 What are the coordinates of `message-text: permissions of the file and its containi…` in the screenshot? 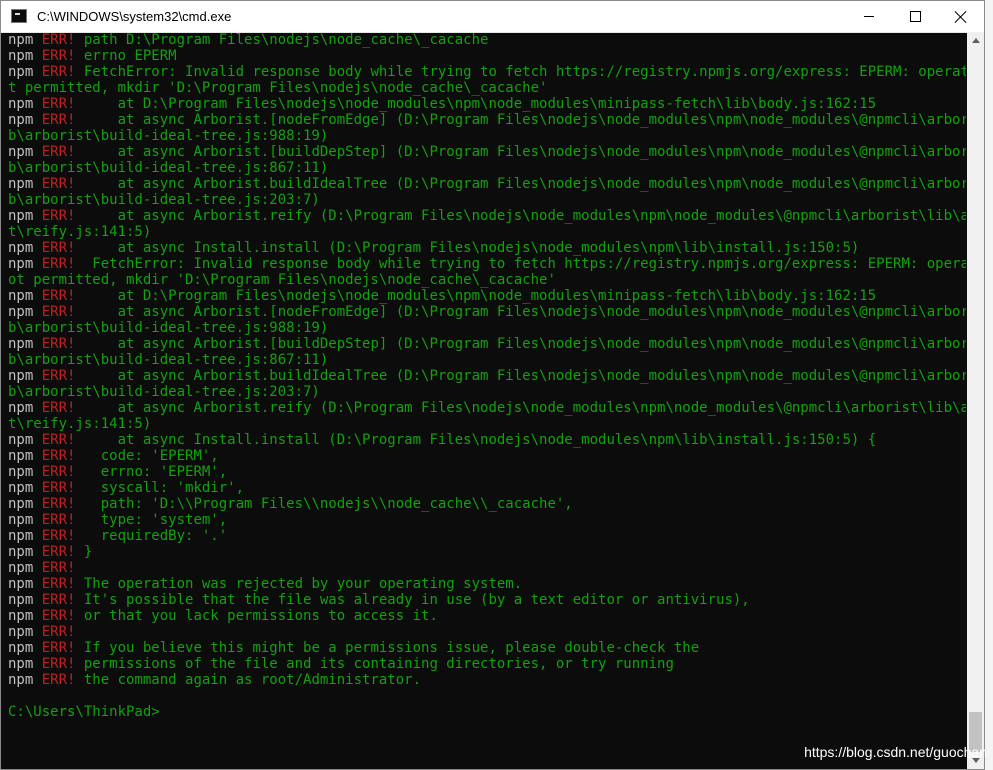 It's located at (374, 664).